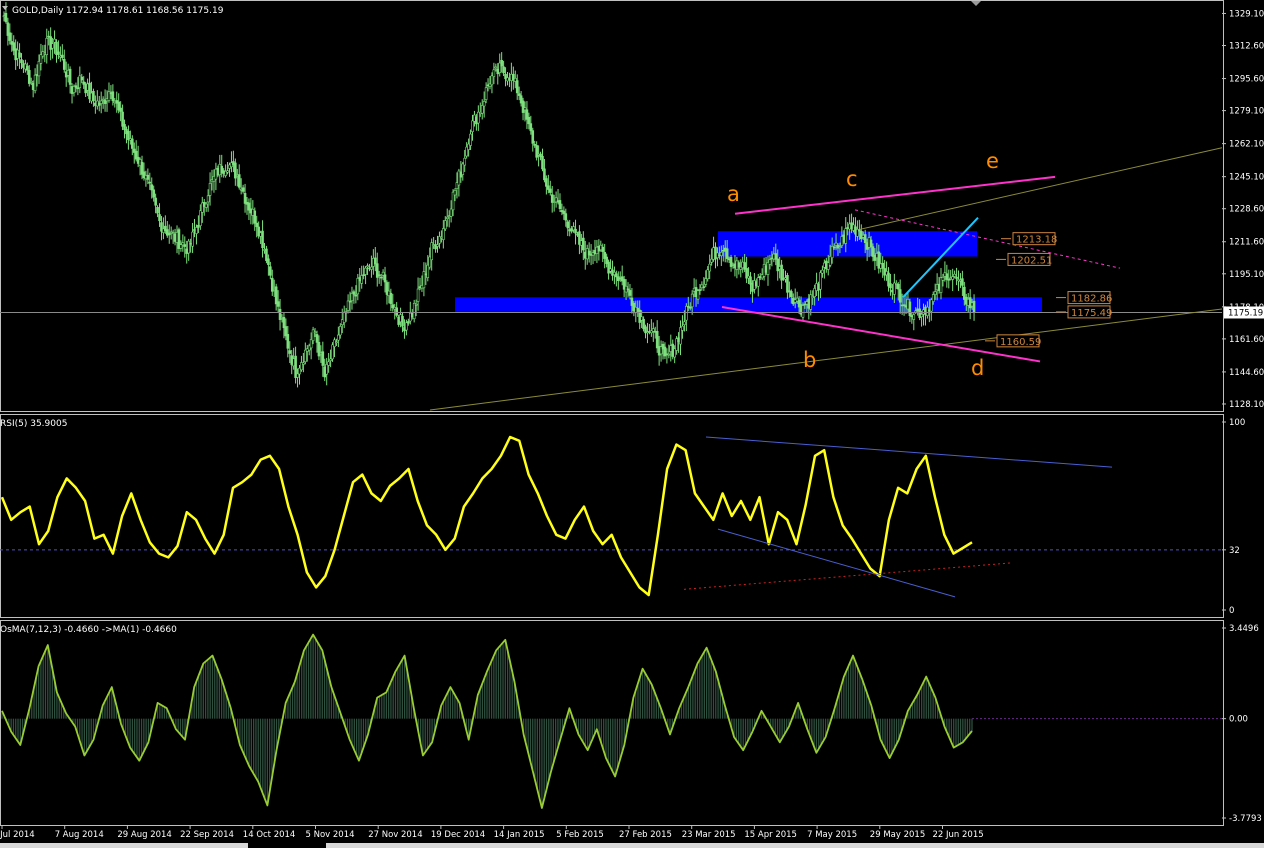 This screenshot has height=848, width=1264. I want to click on time-tick-label: 14 Oct 2014, so click(269, 835).